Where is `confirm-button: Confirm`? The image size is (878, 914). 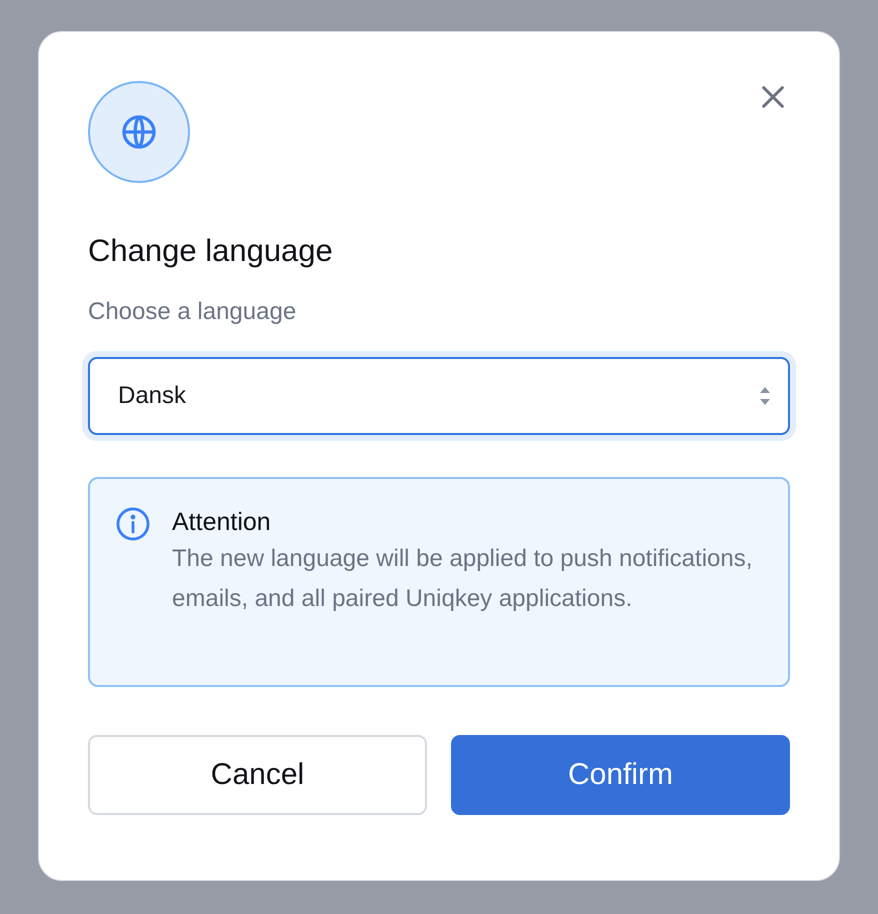 confirm-button: Confirm is located at coordinates (620, 775).